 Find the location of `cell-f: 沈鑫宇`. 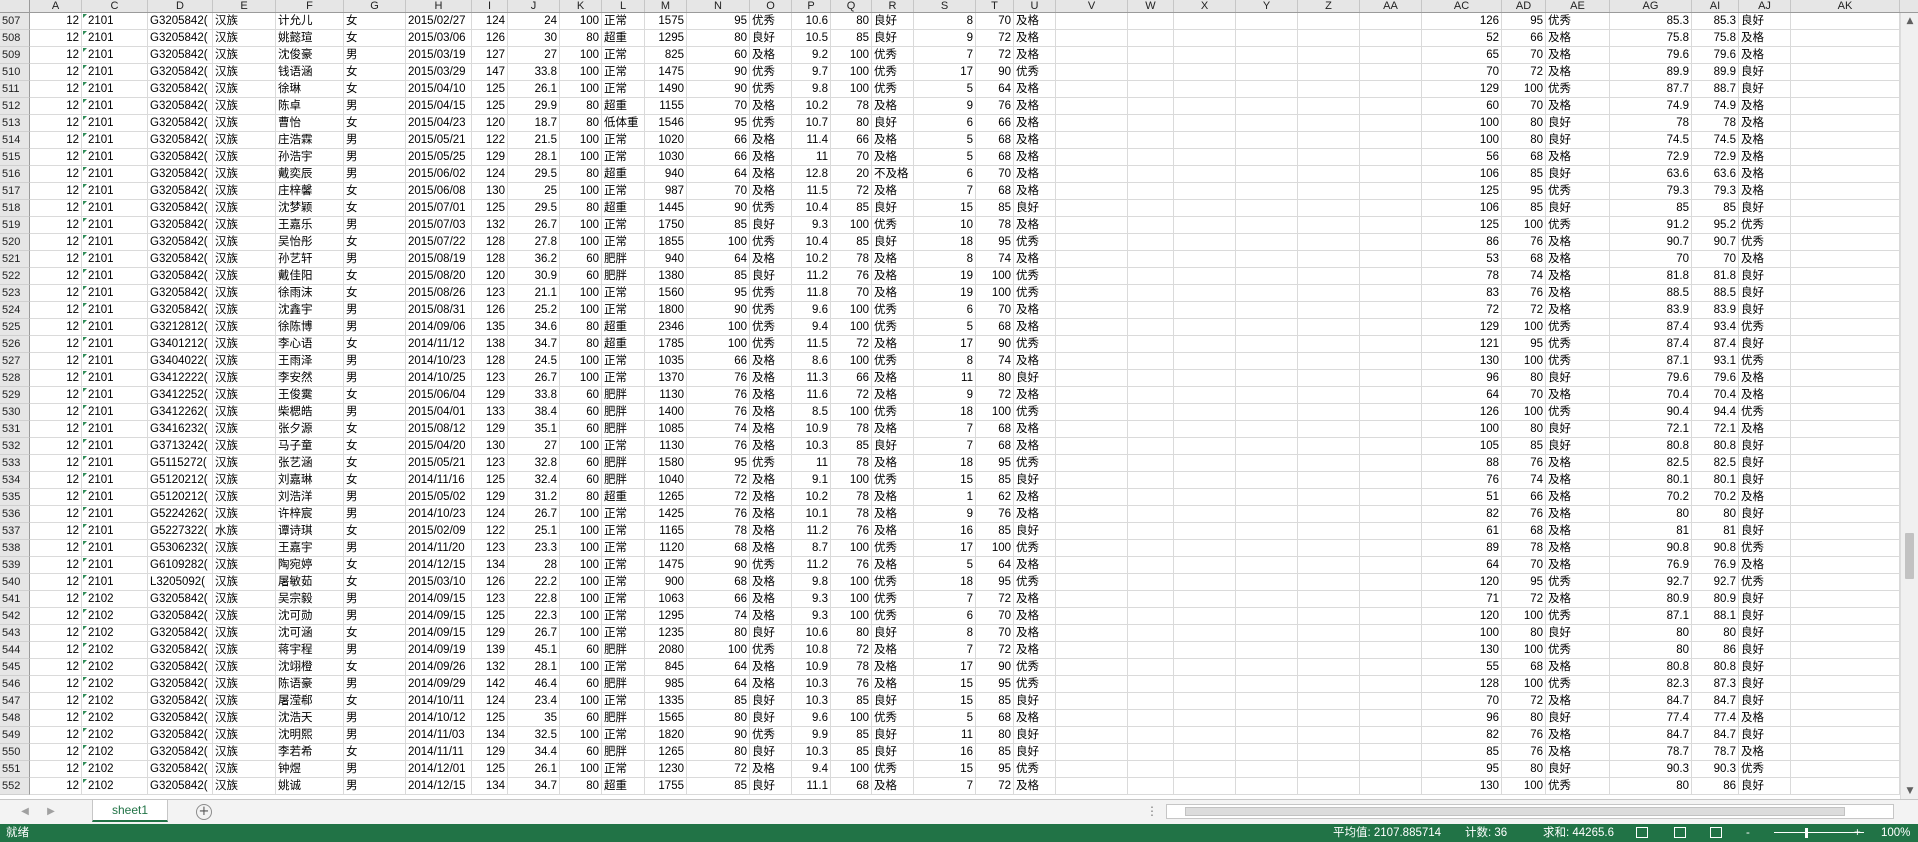

cell-f: 沈鑫宇 is located at coordinates (310, 310).